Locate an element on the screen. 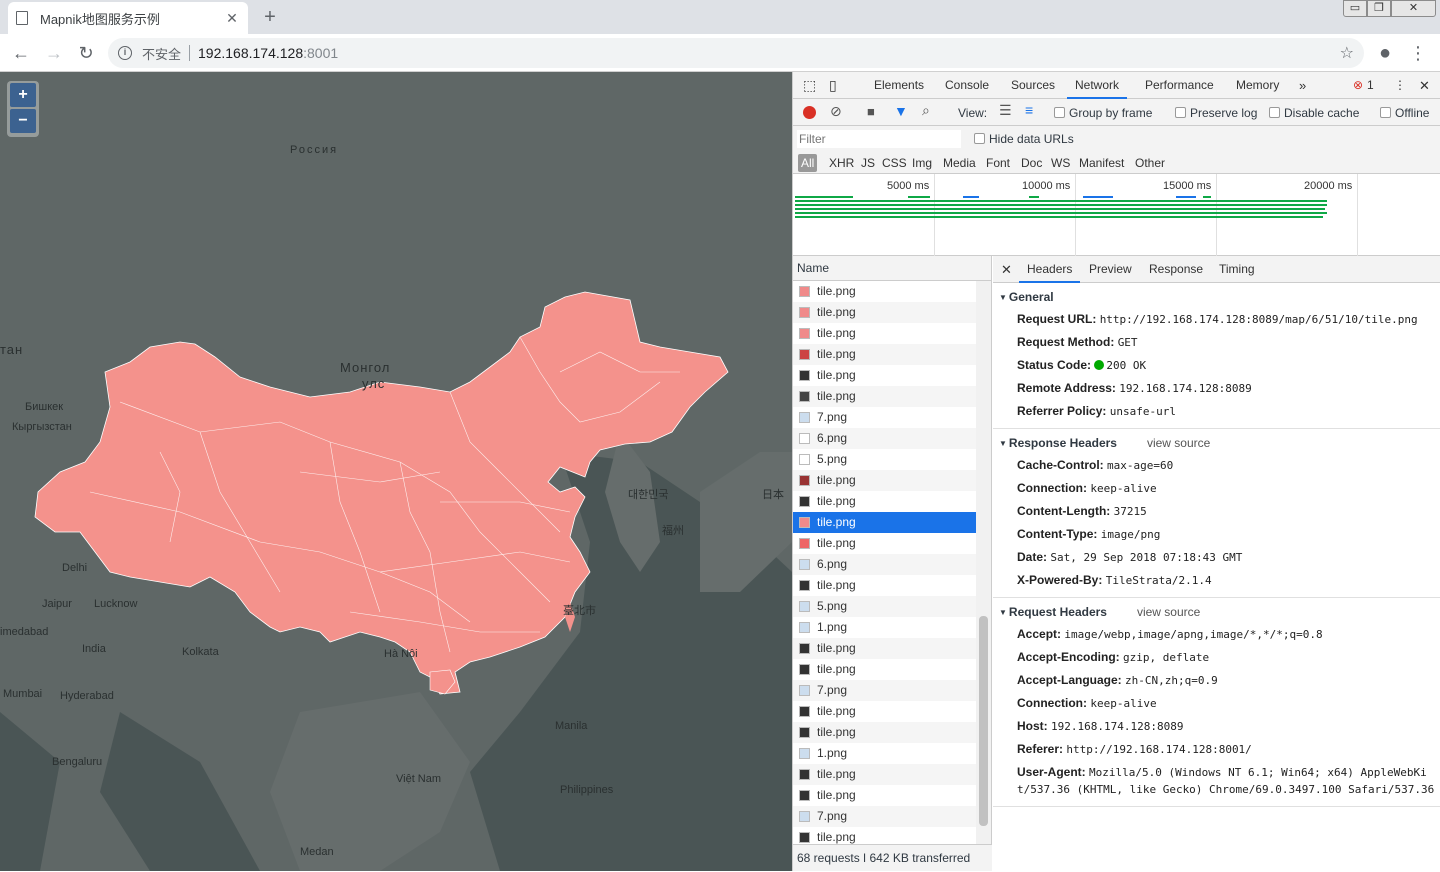  customize-menu-icon: ⋮ is located at coordinates (1400, 85).